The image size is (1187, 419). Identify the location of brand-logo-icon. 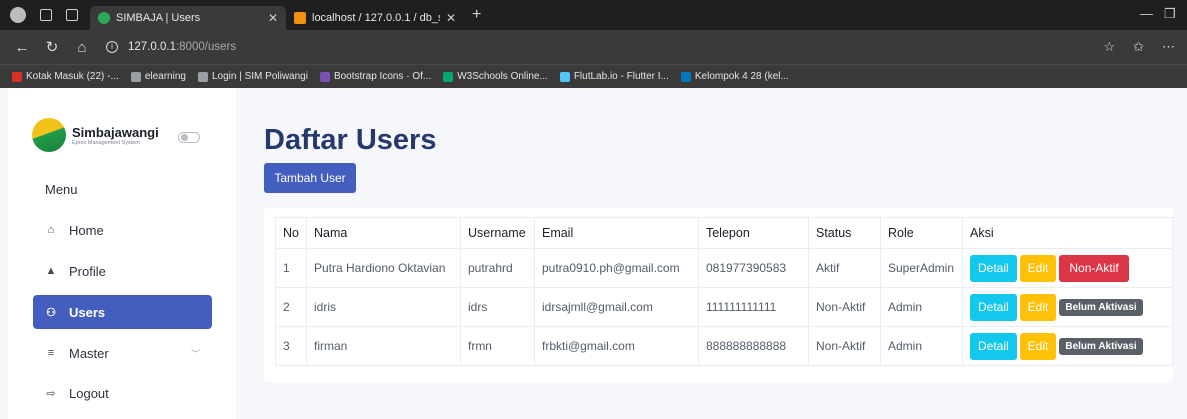
(49, 135).